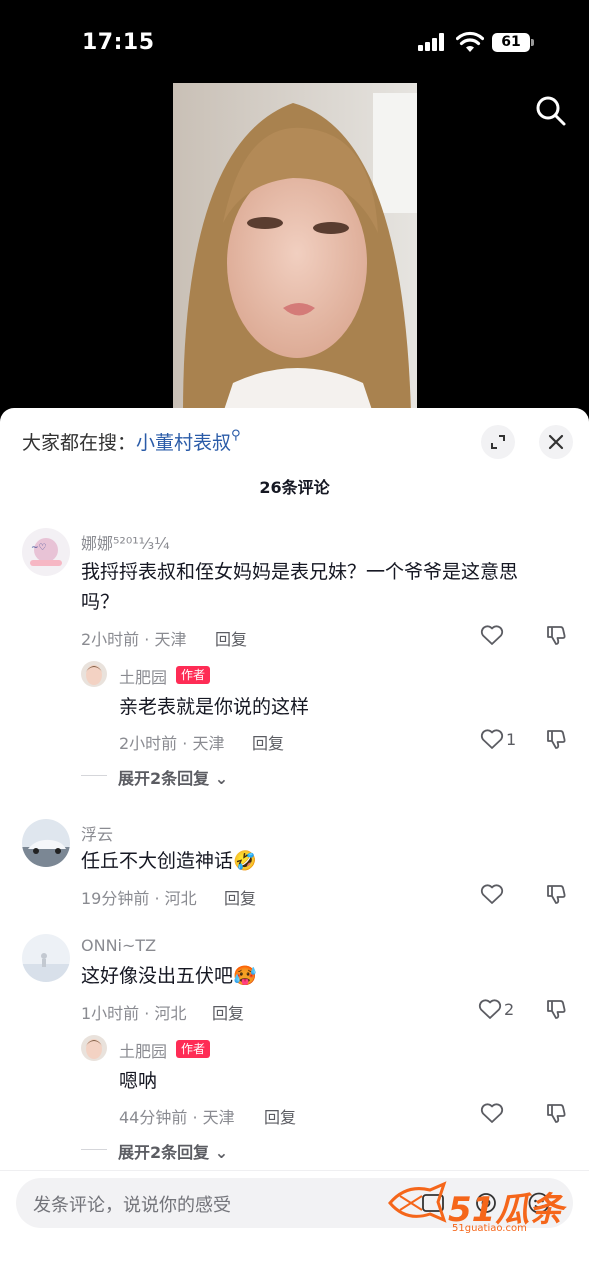 This screenshot has height=1280, width=589. Describe the element at coordinates (321, 587) in the screenshot. I see `comment-text: 我捋捋表叔和侄女妈妈是表兄妹？一个爷爷是这意思 吗？` at that location.